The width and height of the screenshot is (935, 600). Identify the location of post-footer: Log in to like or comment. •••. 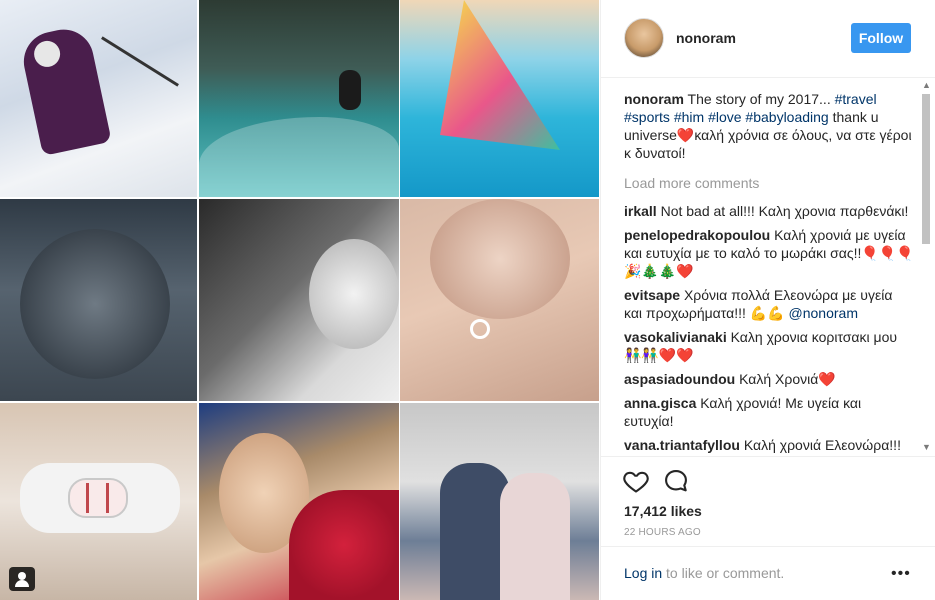
(768, 573).